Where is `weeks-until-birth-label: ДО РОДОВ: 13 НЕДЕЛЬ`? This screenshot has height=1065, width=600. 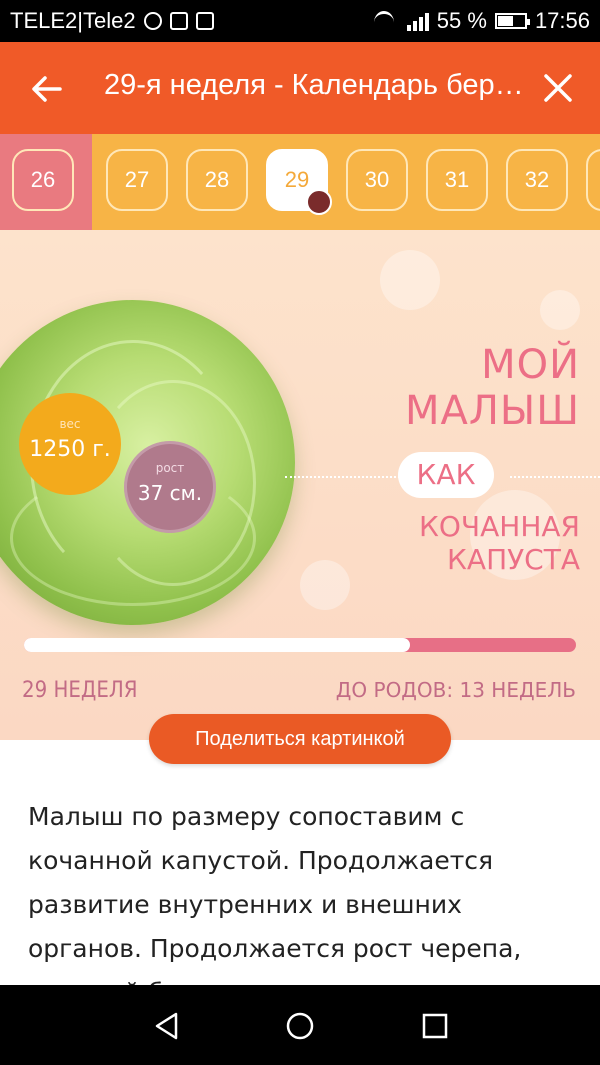
weeks-until-birth-label: ДО РОДОВ: 13 НЕДЕЛЬ is located at coordinates (455, 690).